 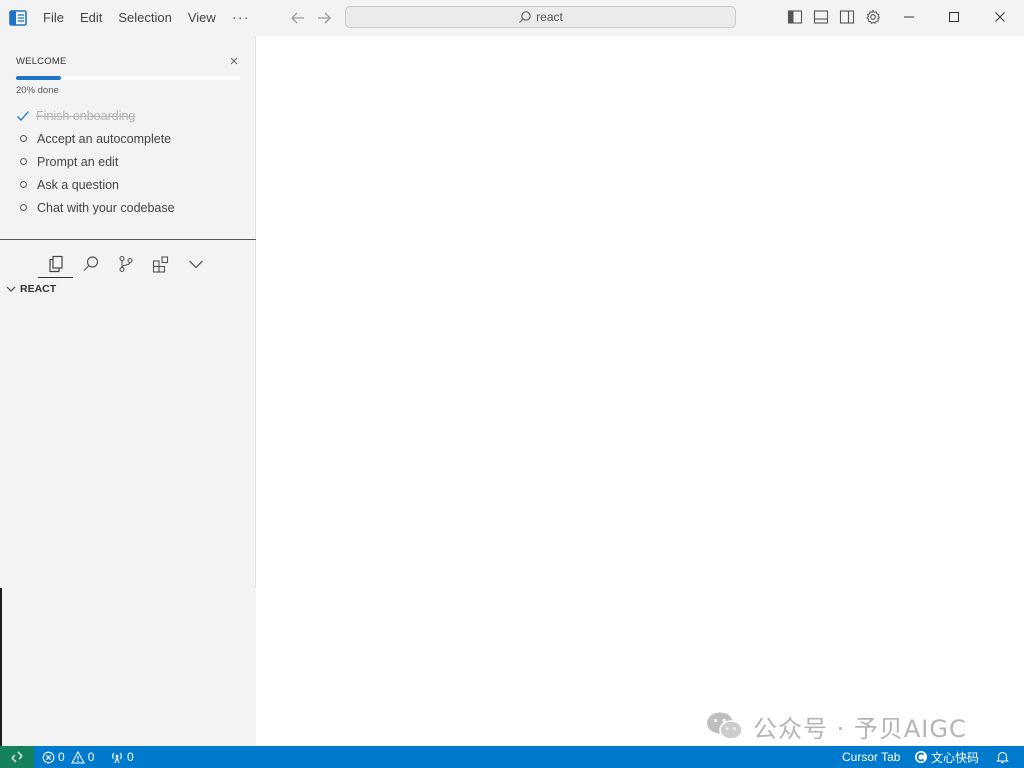 I want to click on checklist-item-finish-onboarding: Finish onboarding, so click(x=95, y=115).